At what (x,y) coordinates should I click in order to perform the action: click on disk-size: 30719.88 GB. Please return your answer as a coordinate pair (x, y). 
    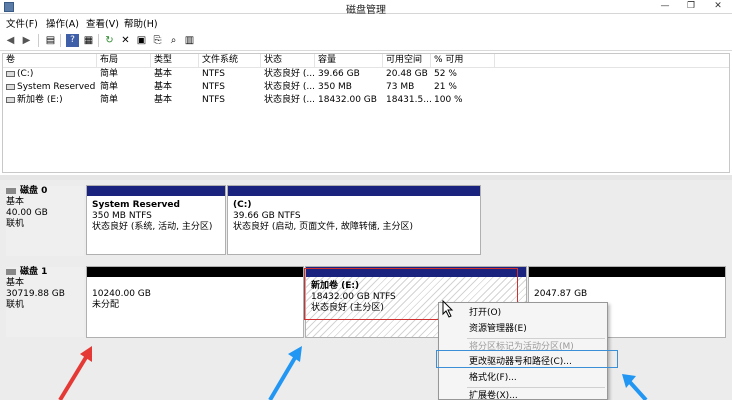
    Looking at the image, I should click on (35, 294).